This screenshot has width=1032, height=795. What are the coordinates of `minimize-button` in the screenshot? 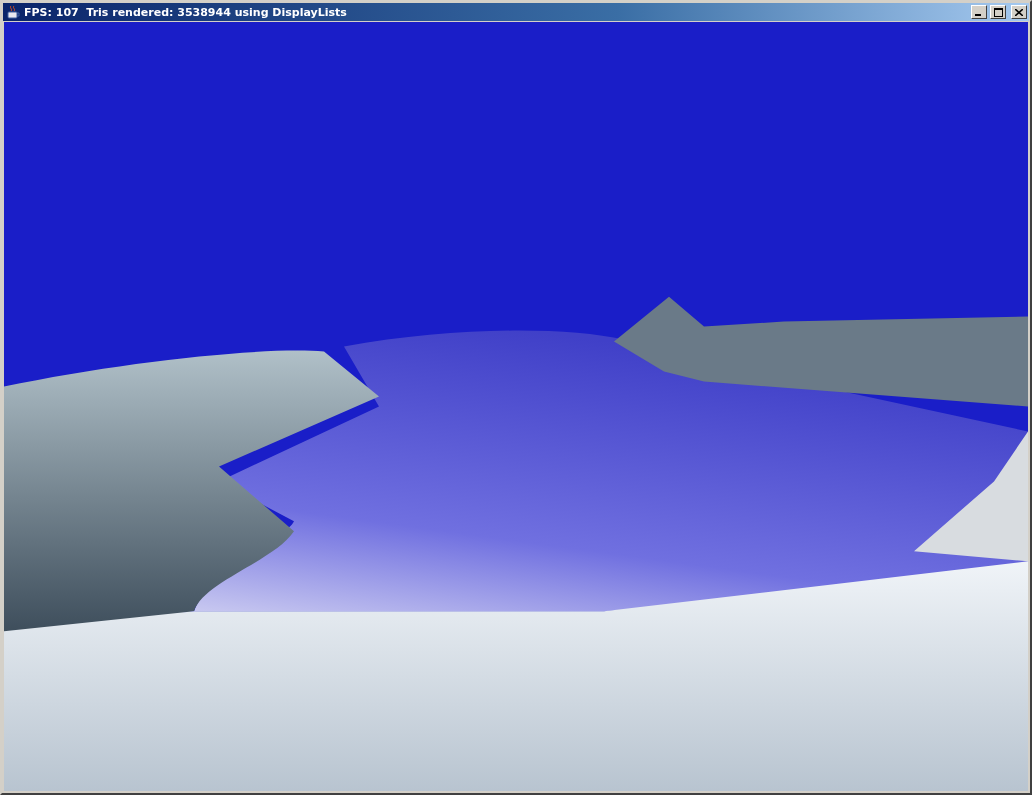 It's located at (979, 12).